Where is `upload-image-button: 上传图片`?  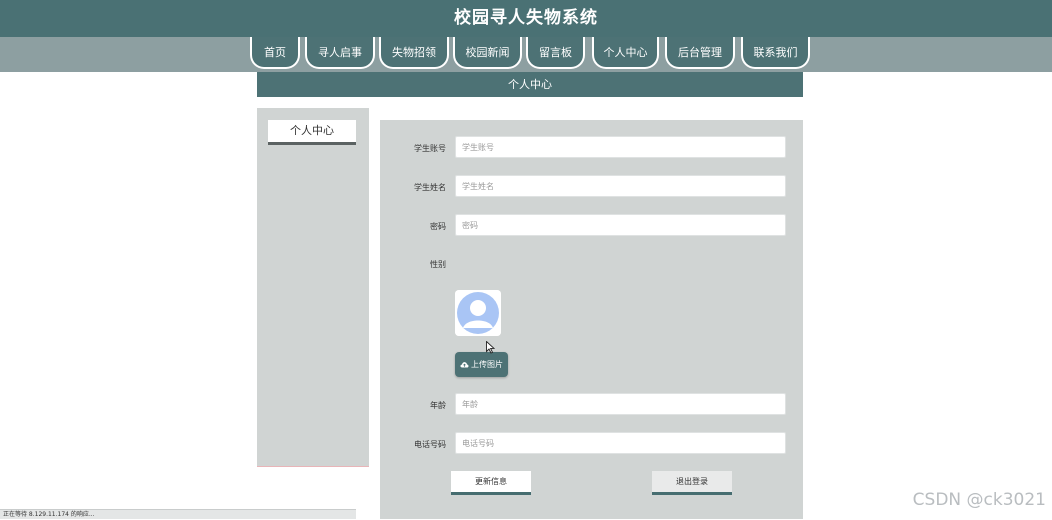
upload-image-button: 上传图片 is located at coordinates (481, 364).